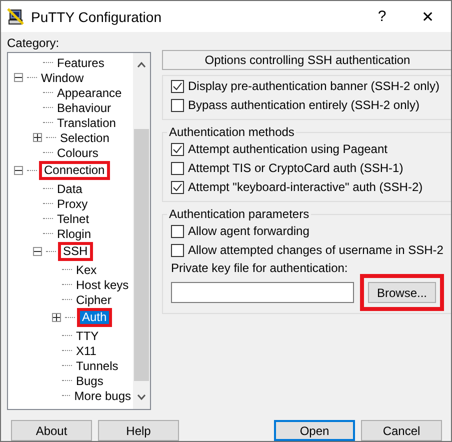 The width and height of the screenshot is (452, 442). Describe the element at coordinates (97, 365) in the screenshot. I see `tree-item: Tunnels` at that location.